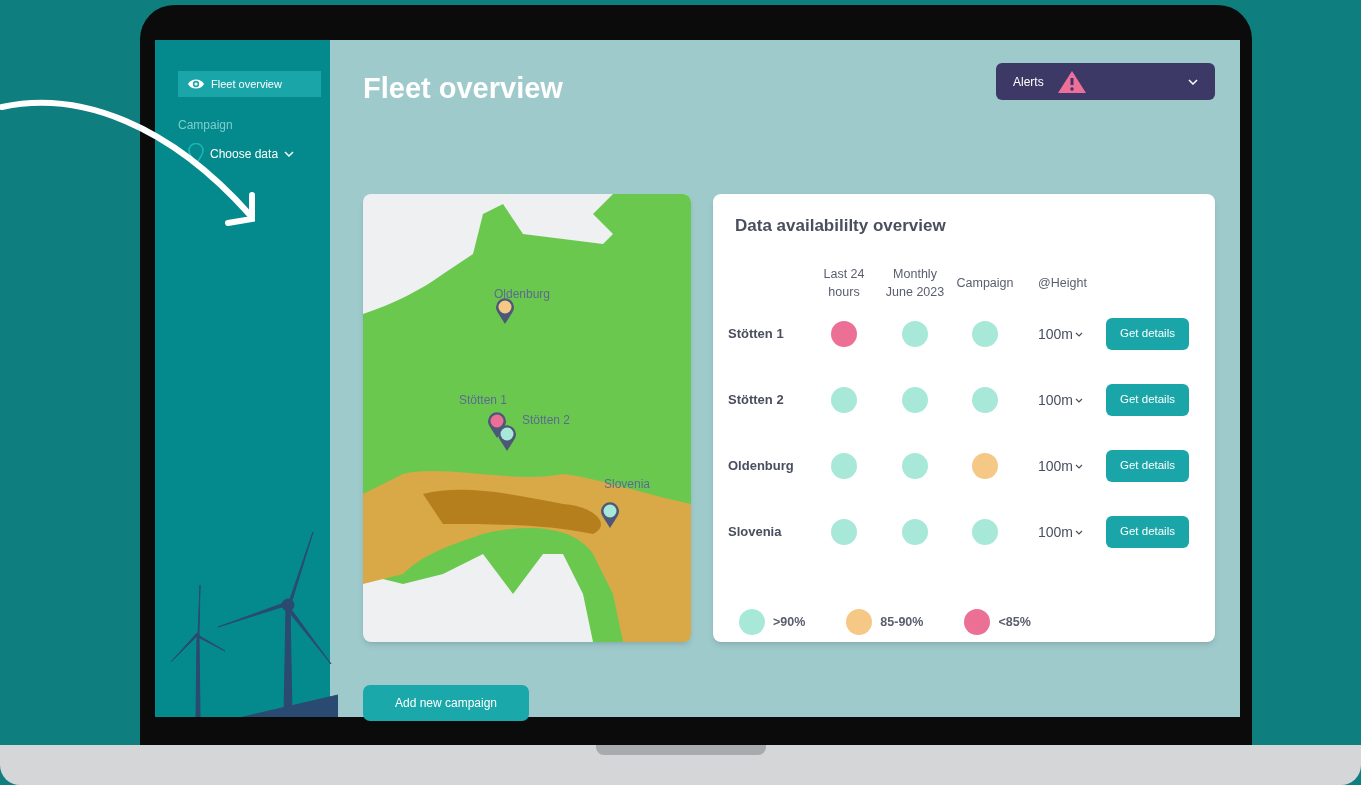 Image resolution: width=1361 pixels, height=785 pixels. Describe the element at coordinates (483, 400) in the screenshot. I see `pin-label: Stötten 1` at that location.